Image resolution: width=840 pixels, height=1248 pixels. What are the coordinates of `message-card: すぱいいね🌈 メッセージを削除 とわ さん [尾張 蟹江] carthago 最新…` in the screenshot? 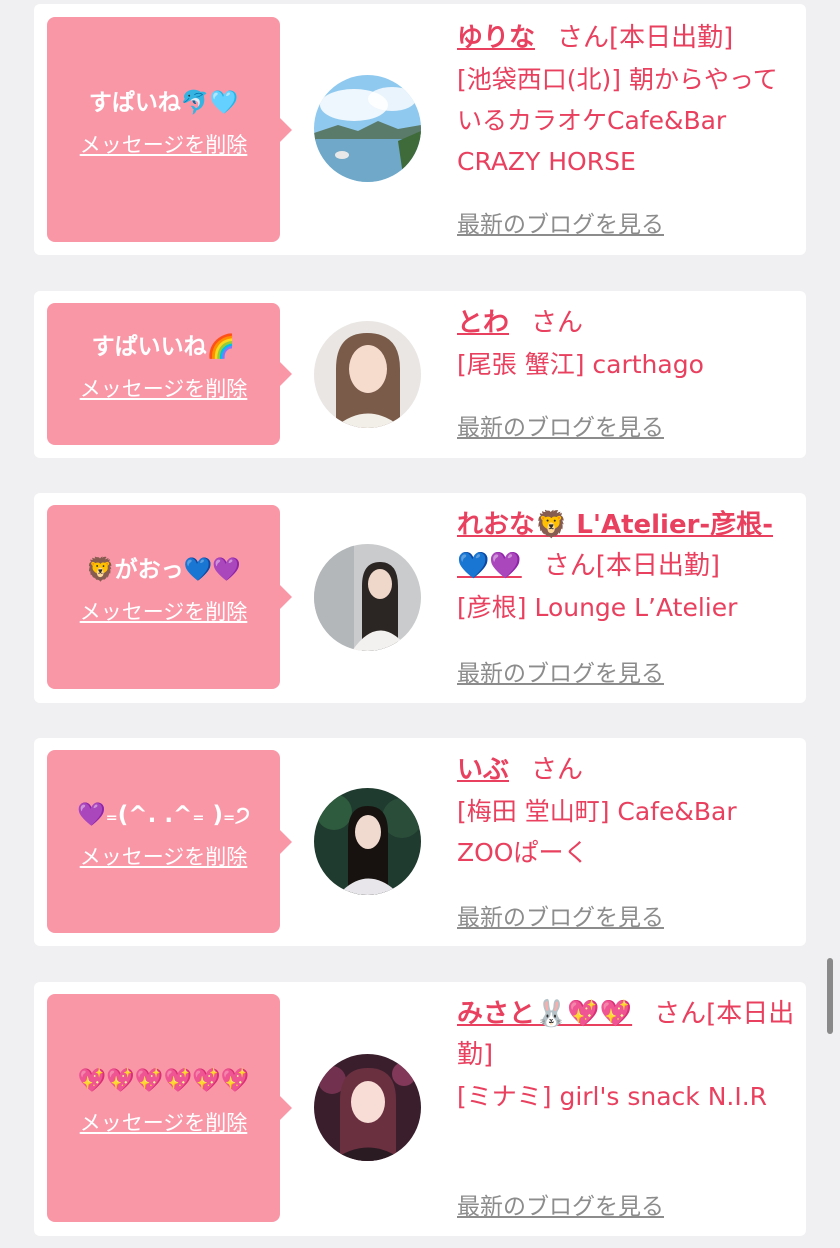 It's located at (420, 374).